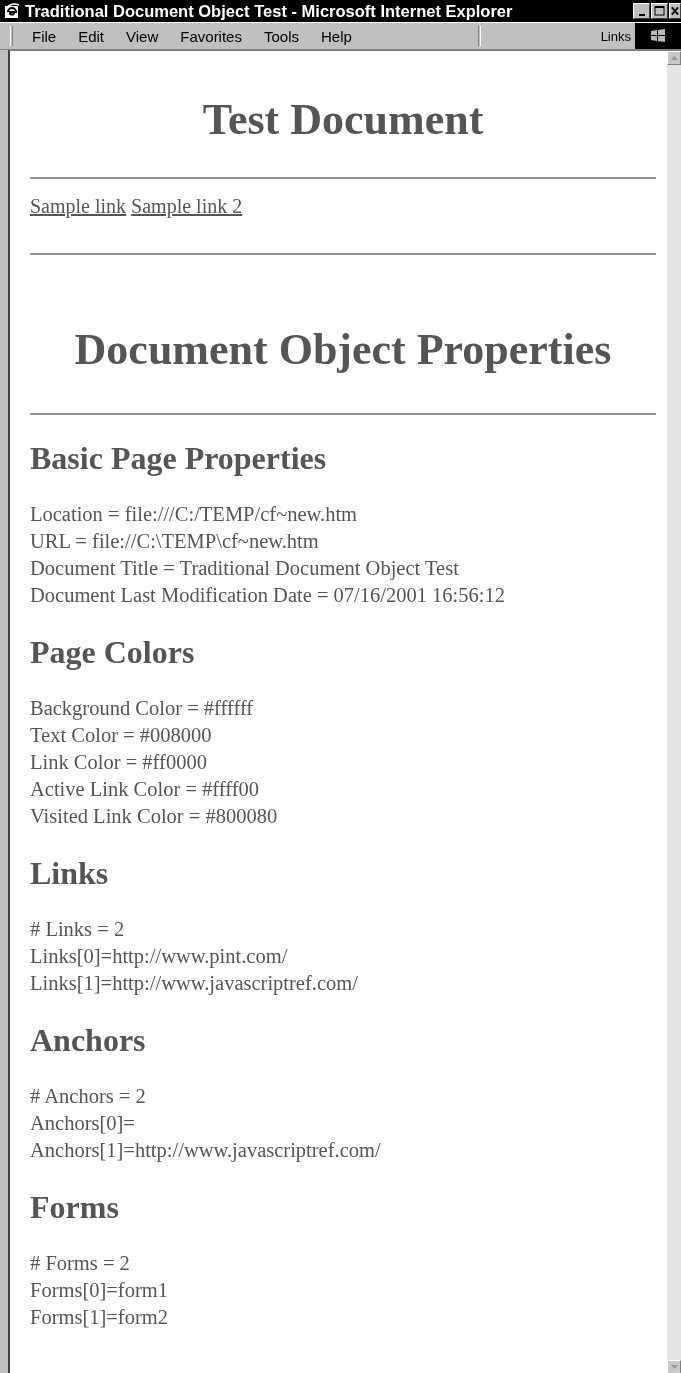 The height and width of the screenshot is (1373, 681). I want to click on up-arrow-icon, so click(674, 58).